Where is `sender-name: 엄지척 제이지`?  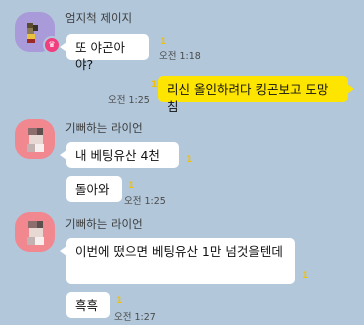
sender-name: 엄지척 제이지 is located at coordinates (99, 18).